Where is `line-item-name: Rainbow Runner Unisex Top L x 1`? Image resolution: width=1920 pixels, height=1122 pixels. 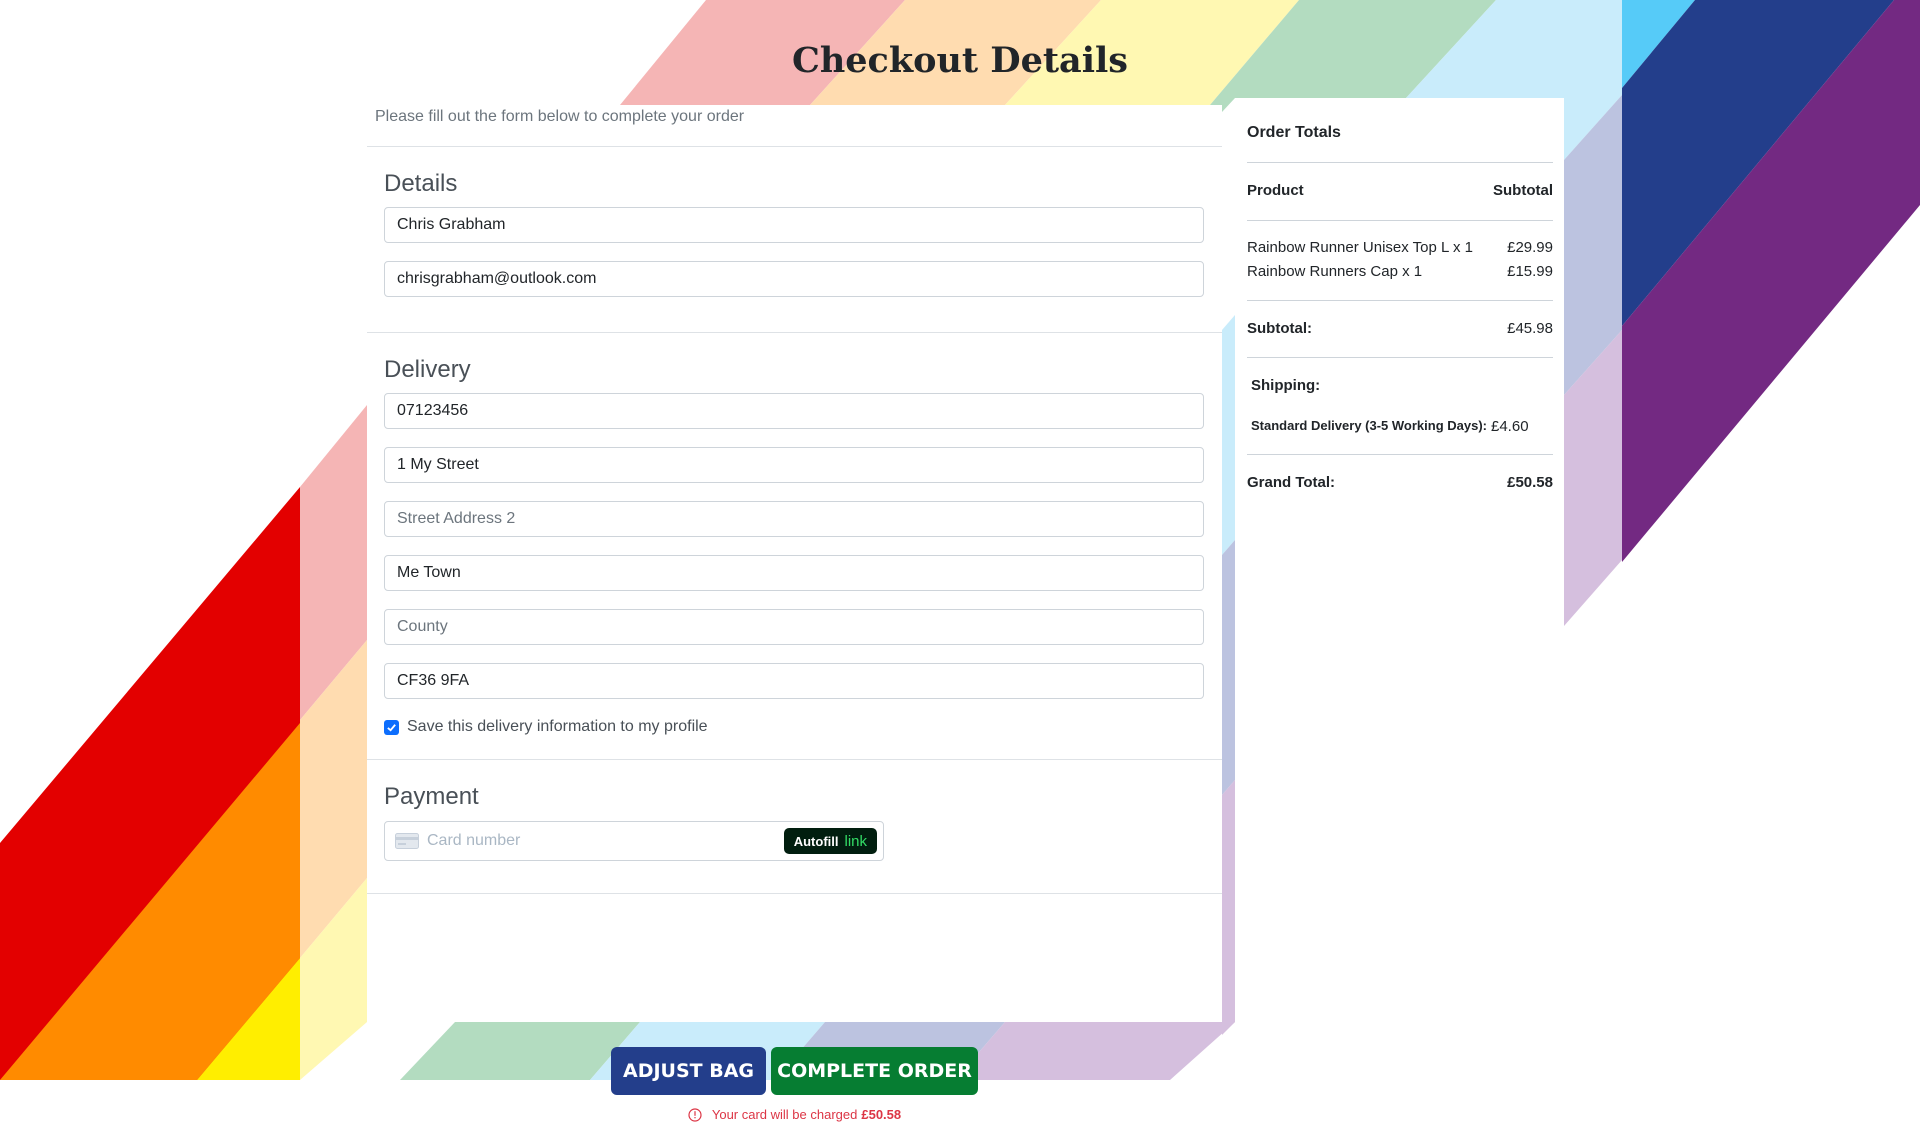 line-item-name: Rainbow Runner Unisex Top L x 1 is located at coordinates (1360, 247).